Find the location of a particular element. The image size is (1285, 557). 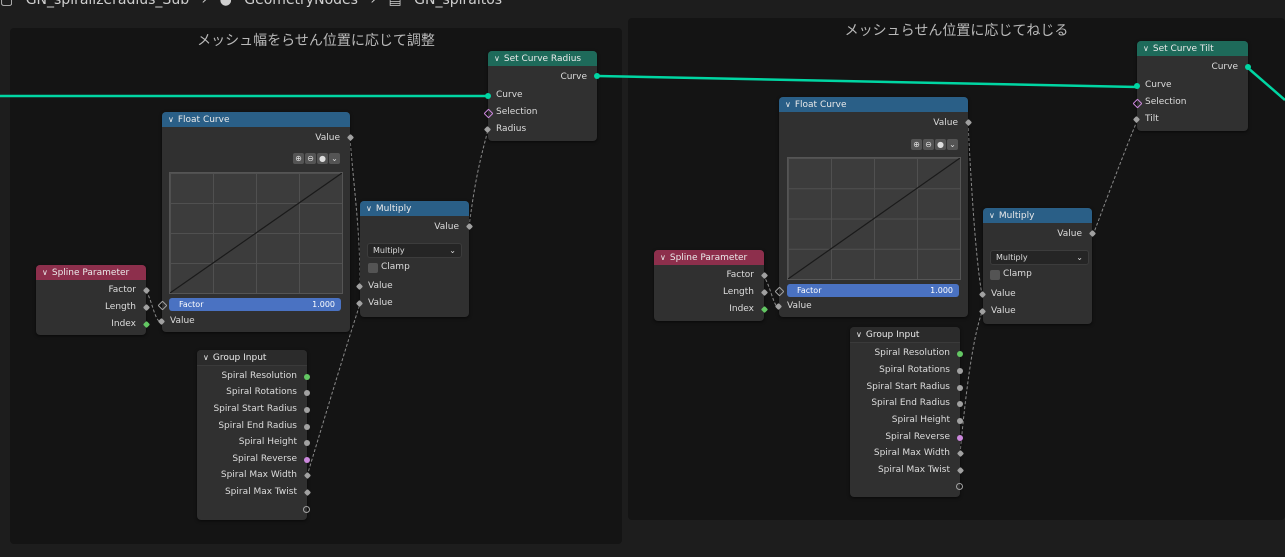

node-header: ∨ Set Curve Radius is located at coordinates (542, 58).